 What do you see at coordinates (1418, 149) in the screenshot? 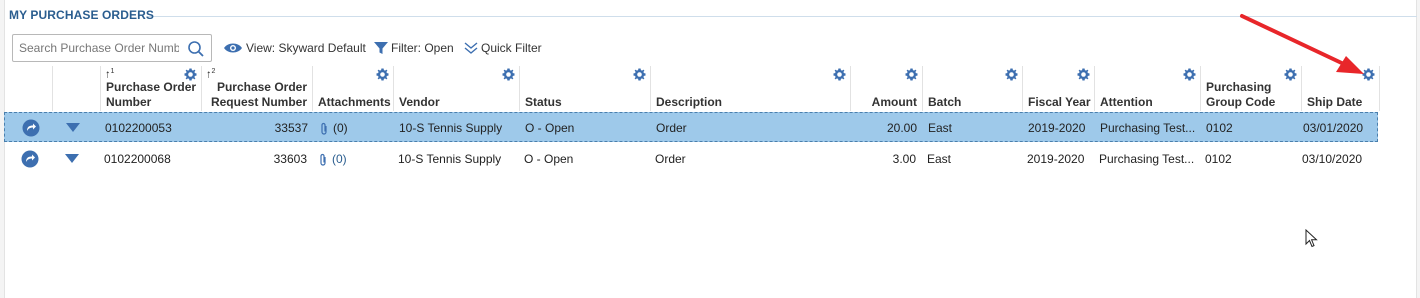
I see `right-scrollbar` at bounding box center [1418, 149].